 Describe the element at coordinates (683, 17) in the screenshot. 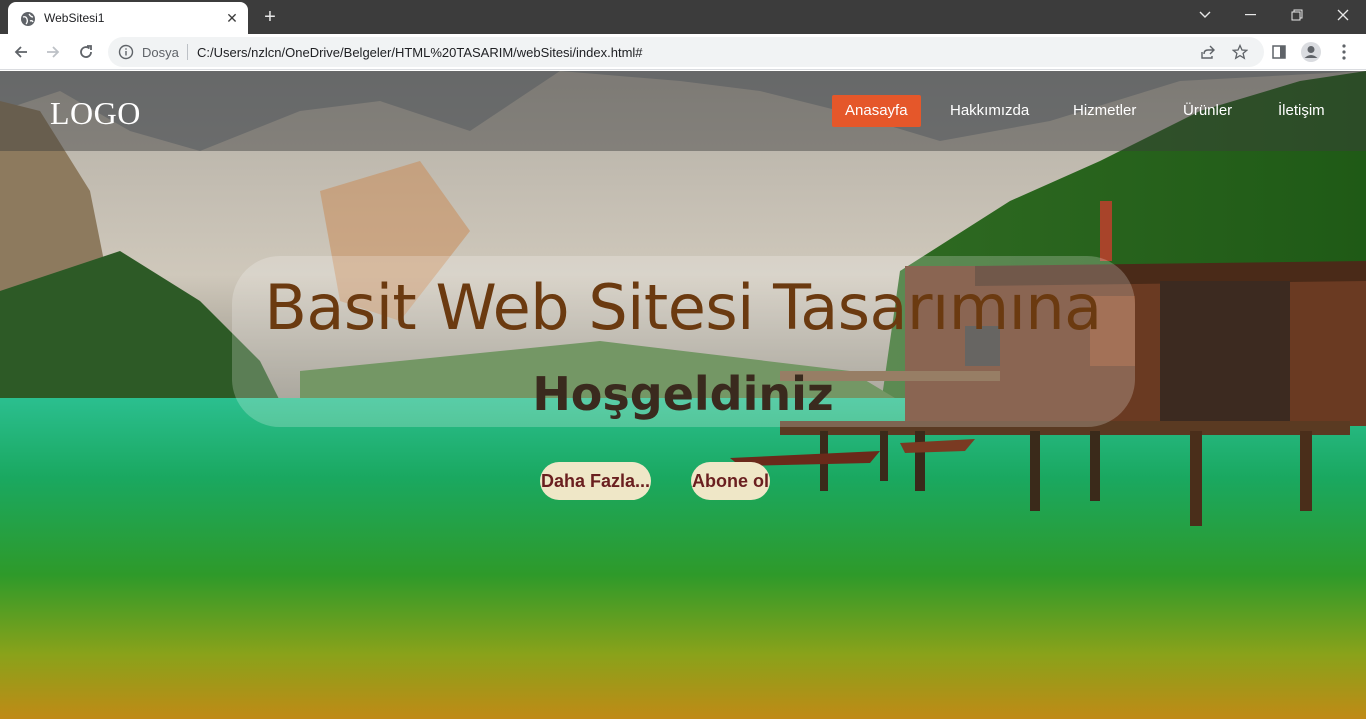

I see `browser-tab-strip: WebSitesi1 ✕ +` at that location.